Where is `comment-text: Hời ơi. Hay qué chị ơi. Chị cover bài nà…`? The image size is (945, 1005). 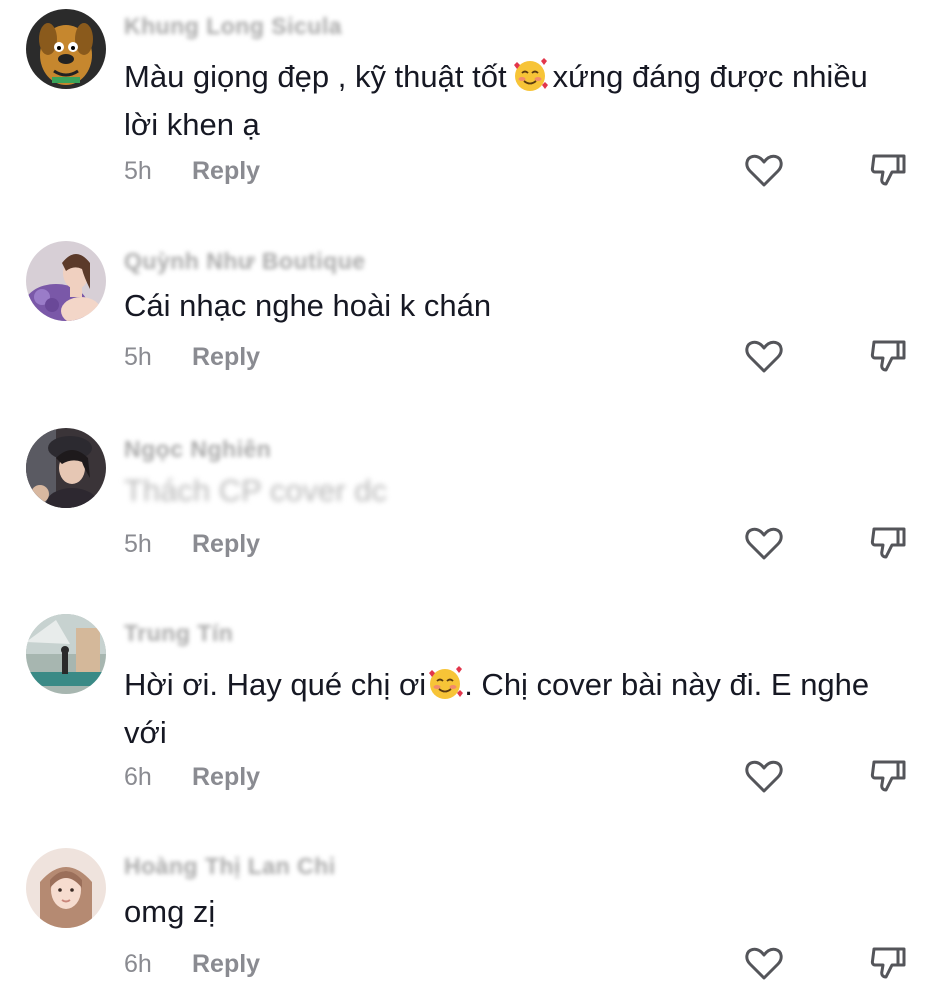
comment-text: Hời ơi. Hay qué chị ơi. Chị cover bài nà… is located at coordinates (509, 709).